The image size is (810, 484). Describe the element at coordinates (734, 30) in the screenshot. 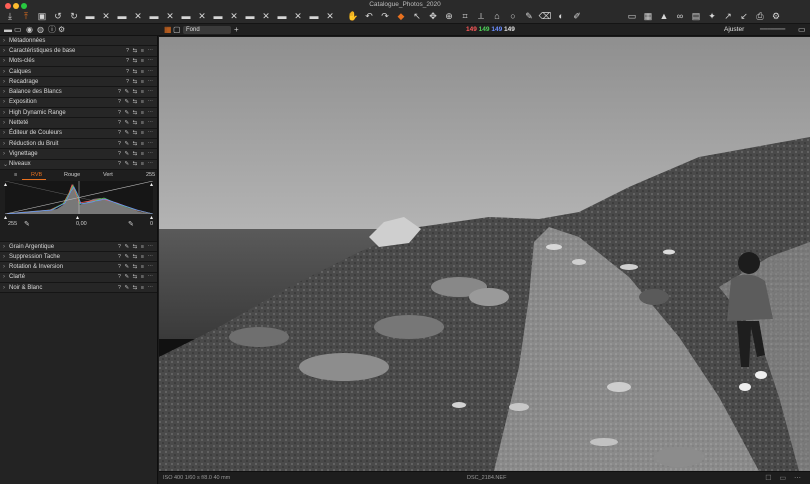

I see `fit-zoom-select: Ajuster` at that location.